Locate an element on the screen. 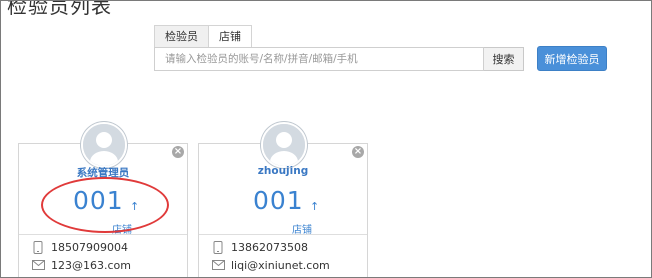 The height and width of the screenshot is (278, 652). phone-row: 13862073508 is located at coordinates (259, 247).